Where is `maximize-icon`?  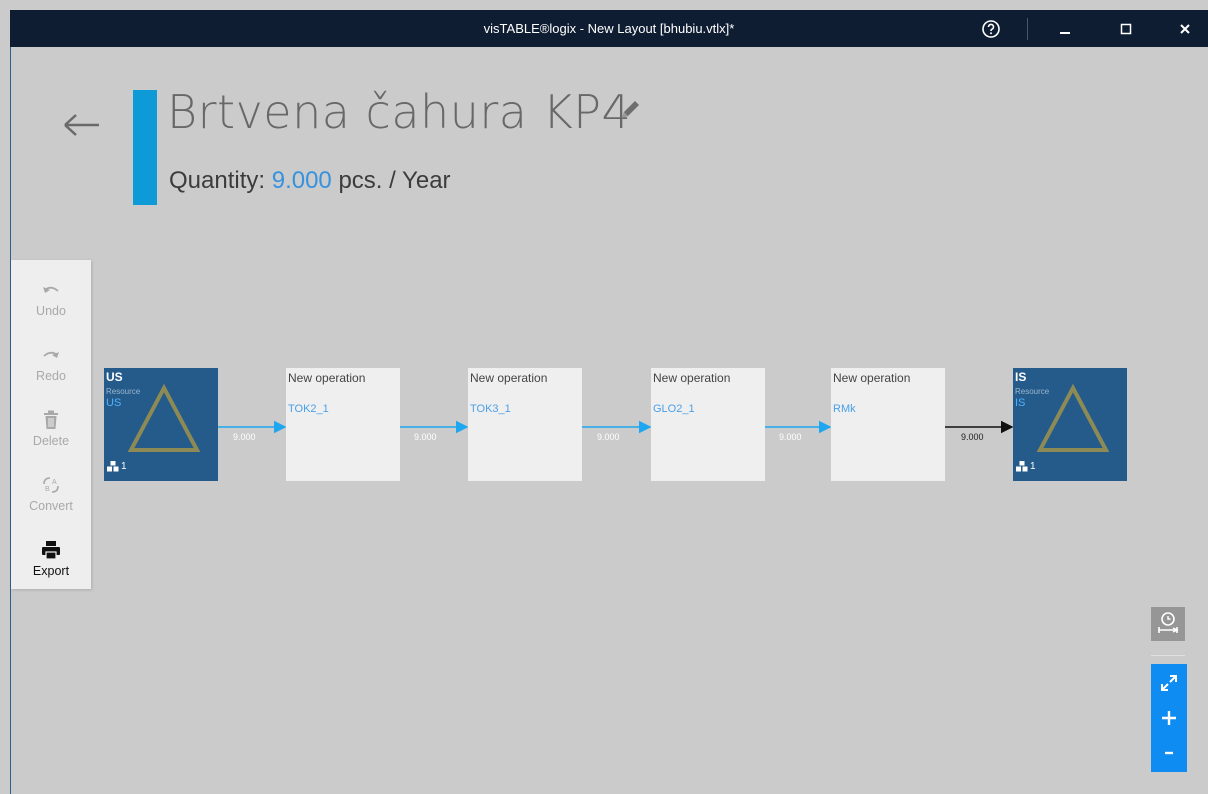 maximize-icon is located at coordinates (1126, 28).